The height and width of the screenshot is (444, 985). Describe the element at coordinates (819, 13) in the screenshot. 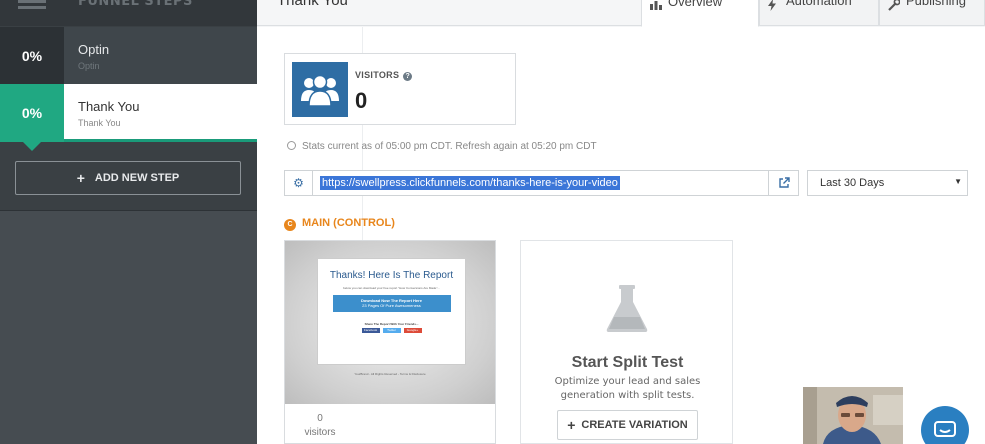

I see `tab-automation: Automation` at that location.